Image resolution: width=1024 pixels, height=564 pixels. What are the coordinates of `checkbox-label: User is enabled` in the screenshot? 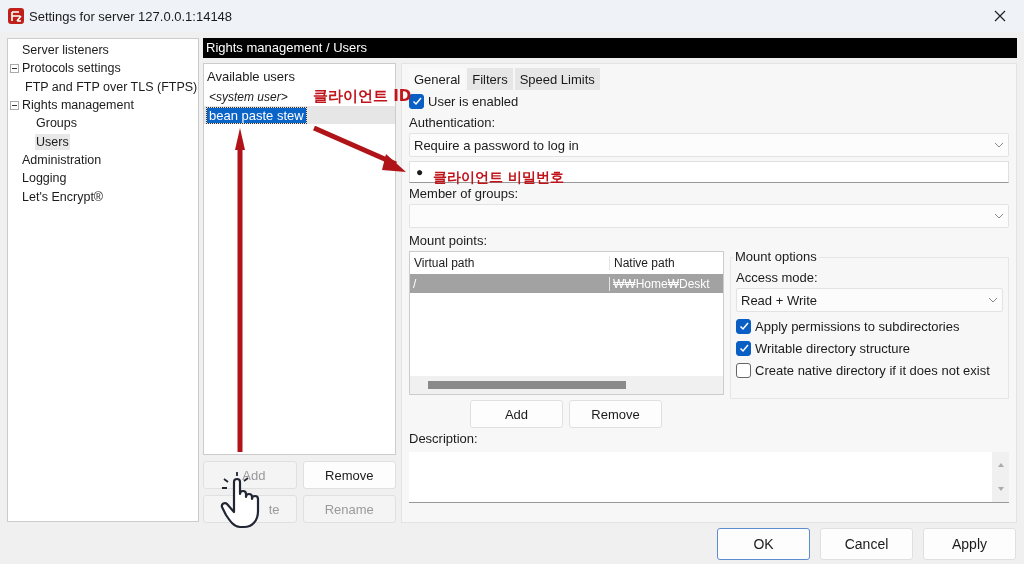 It's located at (473, 101).